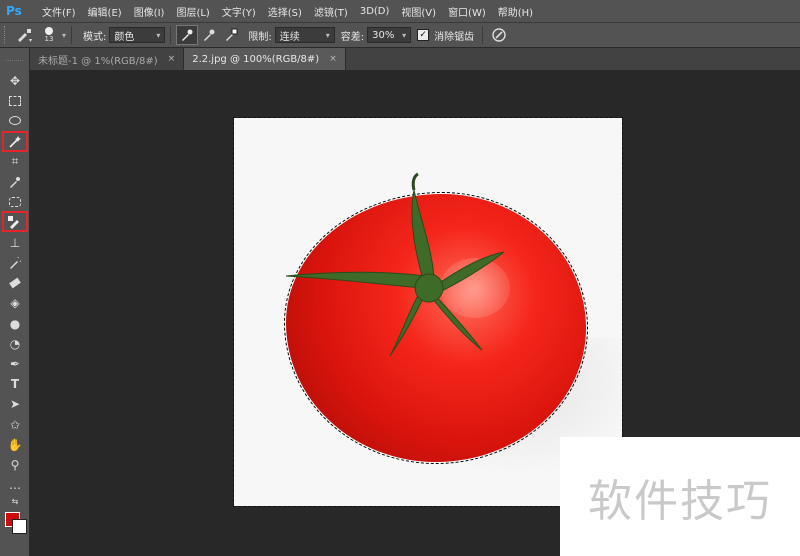  I want to click on magic-wand-icon, so click(15, 141).